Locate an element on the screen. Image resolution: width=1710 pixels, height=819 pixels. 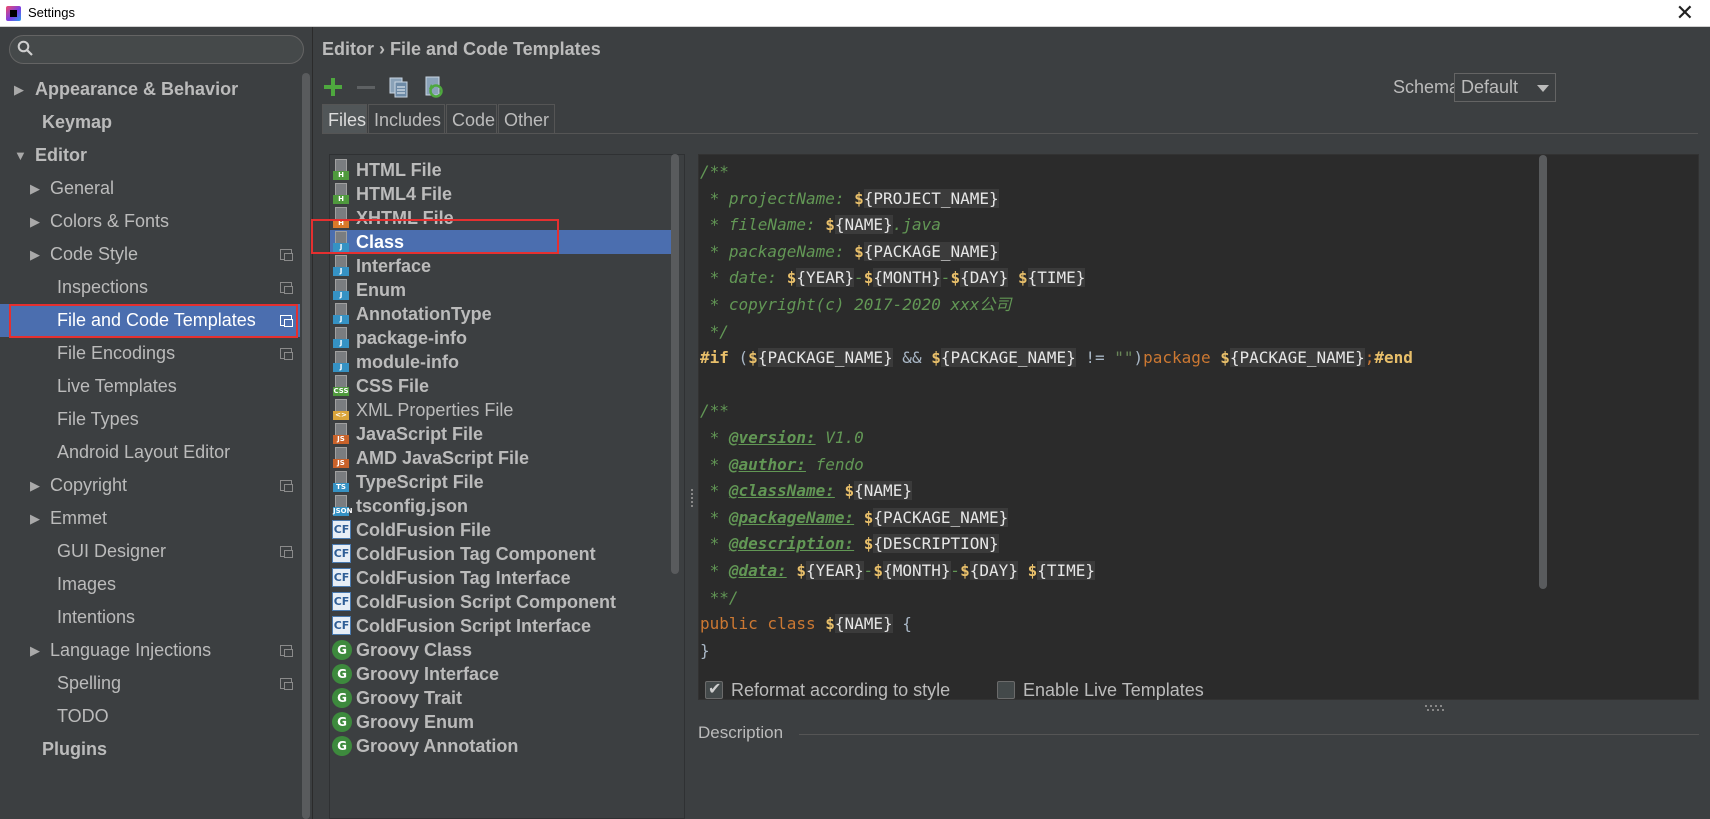
template-item: CF ColdFusion File is located at coordinates (501, 530).